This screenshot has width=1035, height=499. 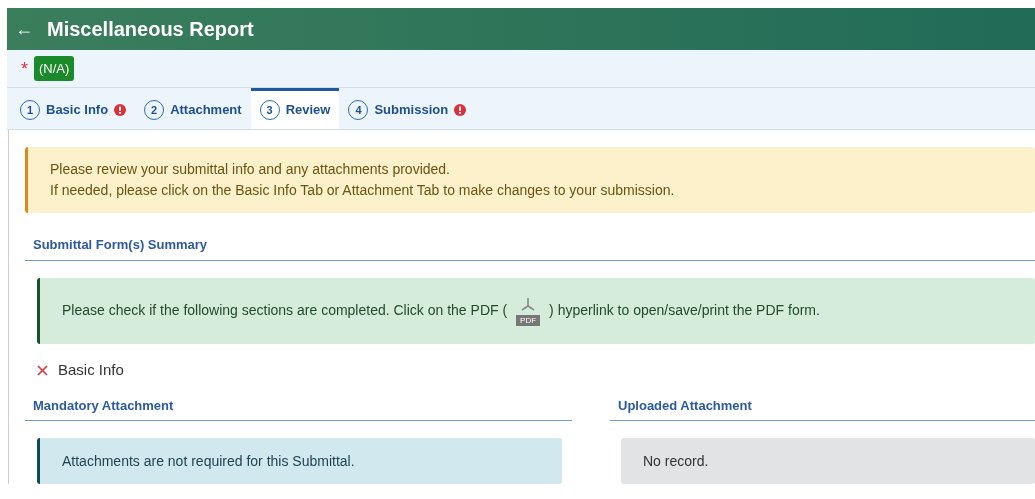 I want to click on step-tab: 4 Submission, so click(x=407, y=108).